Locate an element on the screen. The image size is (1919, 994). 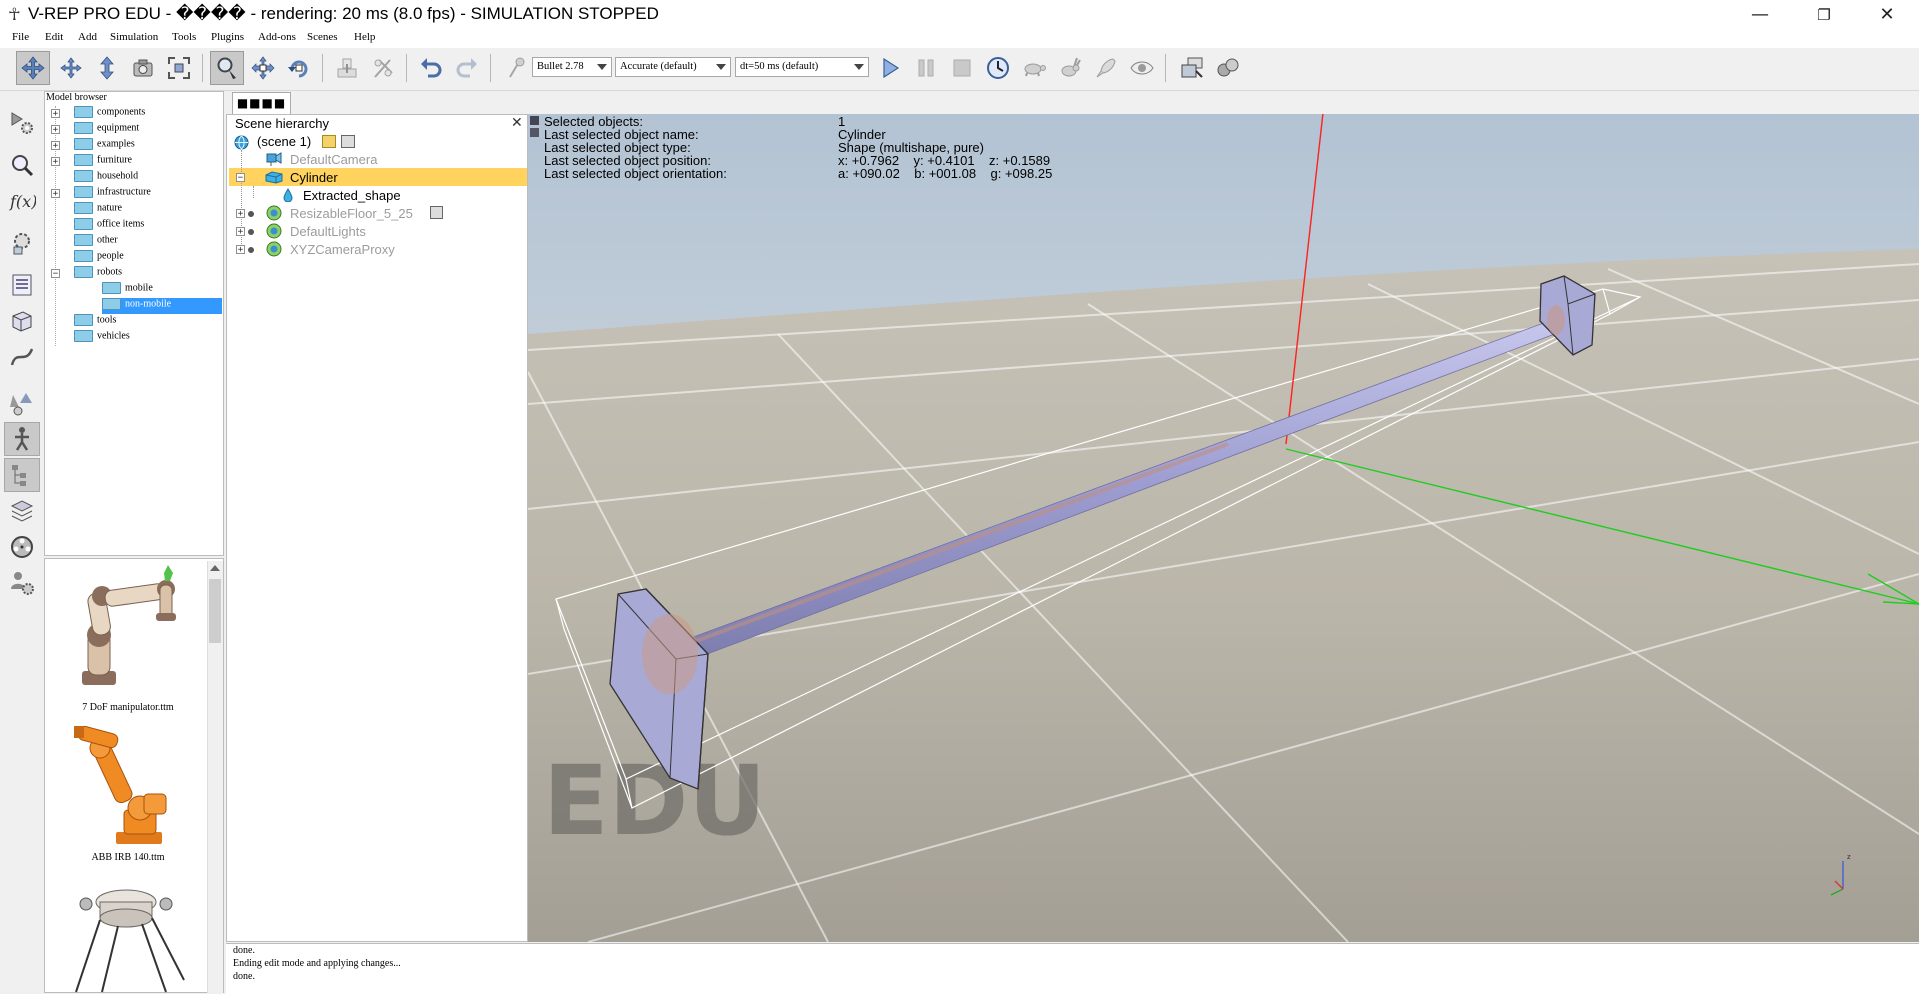
model-browser-toggle-button is located at coordinates (22, 439).